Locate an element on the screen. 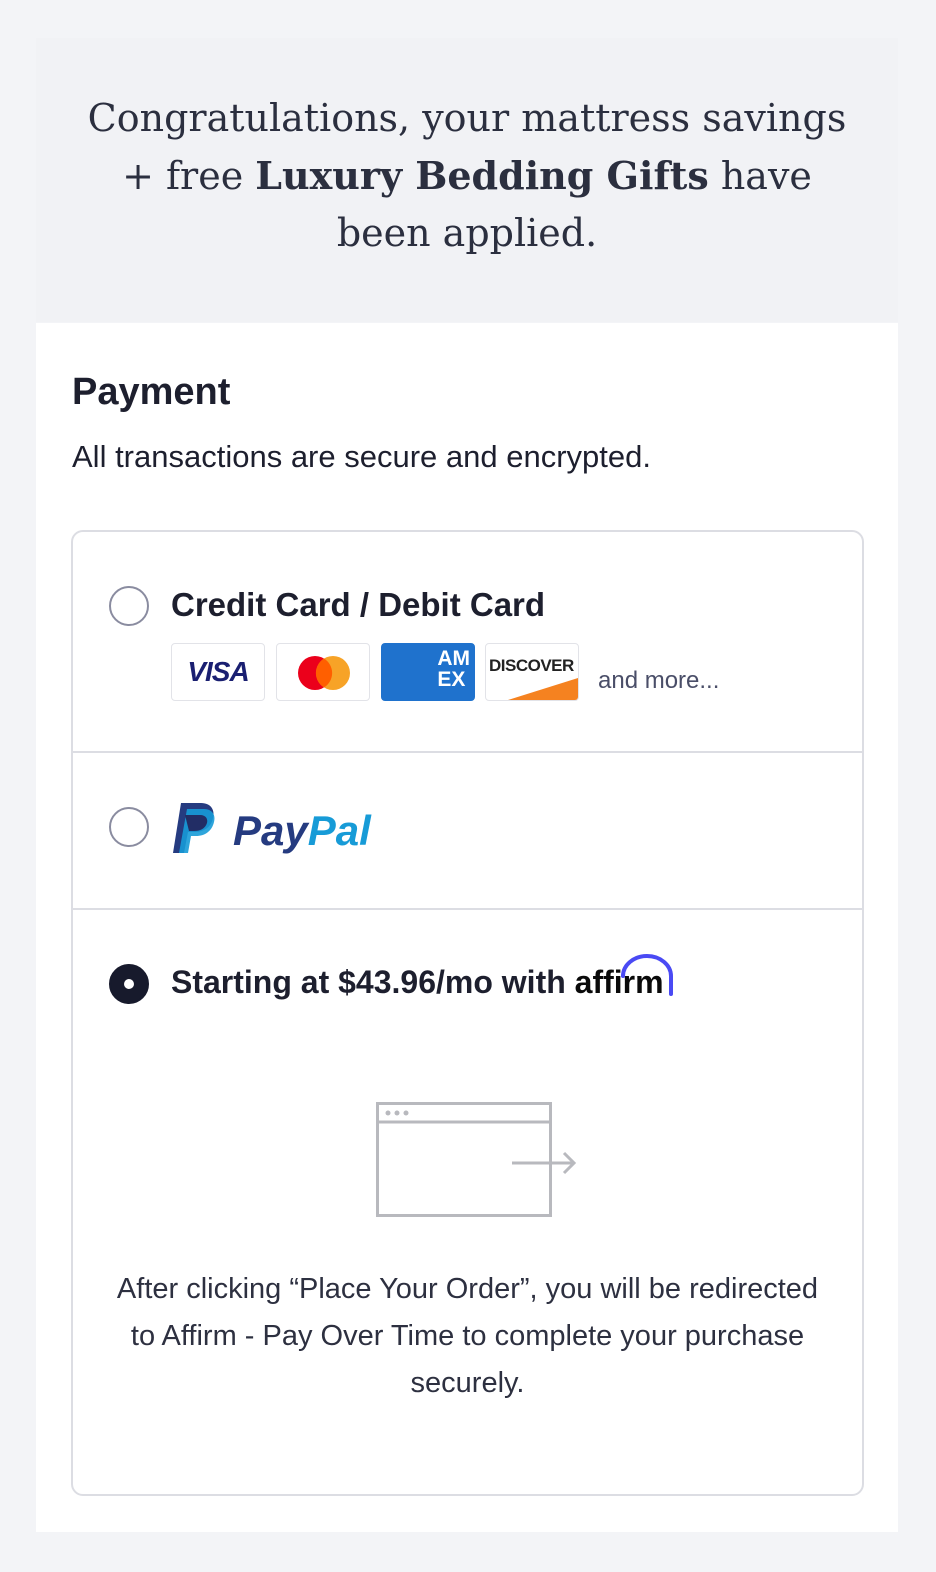 The image size is (936, 1572). paypal-radio is located at coordinates (129, 827).